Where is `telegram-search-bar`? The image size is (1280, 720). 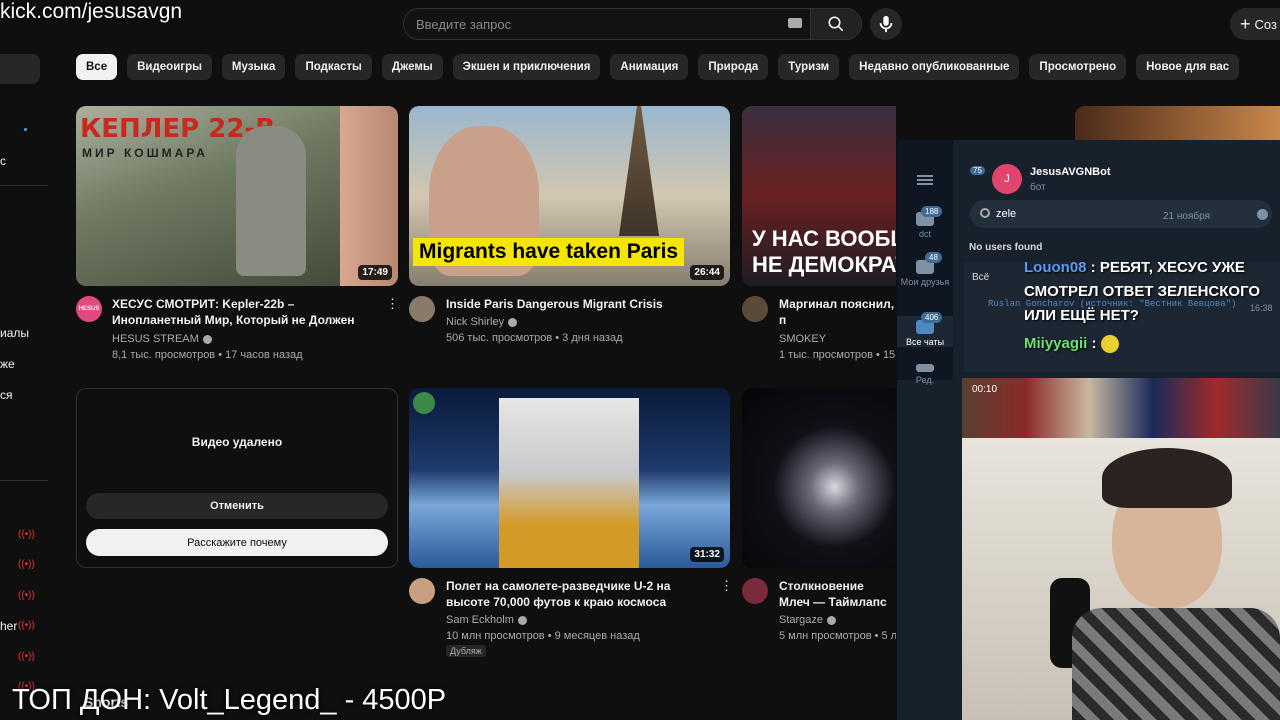 telegram-search-bar is located at coordinates (1121, 214).